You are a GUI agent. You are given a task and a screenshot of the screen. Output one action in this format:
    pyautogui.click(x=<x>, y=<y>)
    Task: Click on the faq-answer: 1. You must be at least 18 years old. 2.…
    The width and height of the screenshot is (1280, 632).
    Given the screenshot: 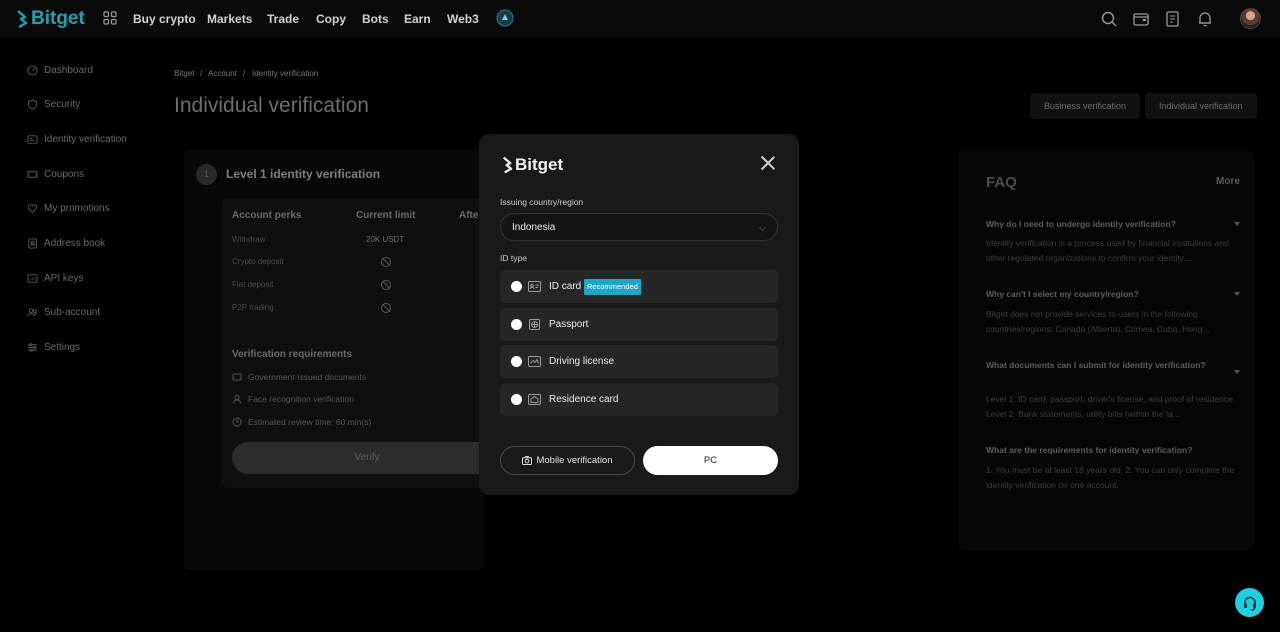 What is the action you would take?
    pyautogui.click(x=1110, y=477)
    